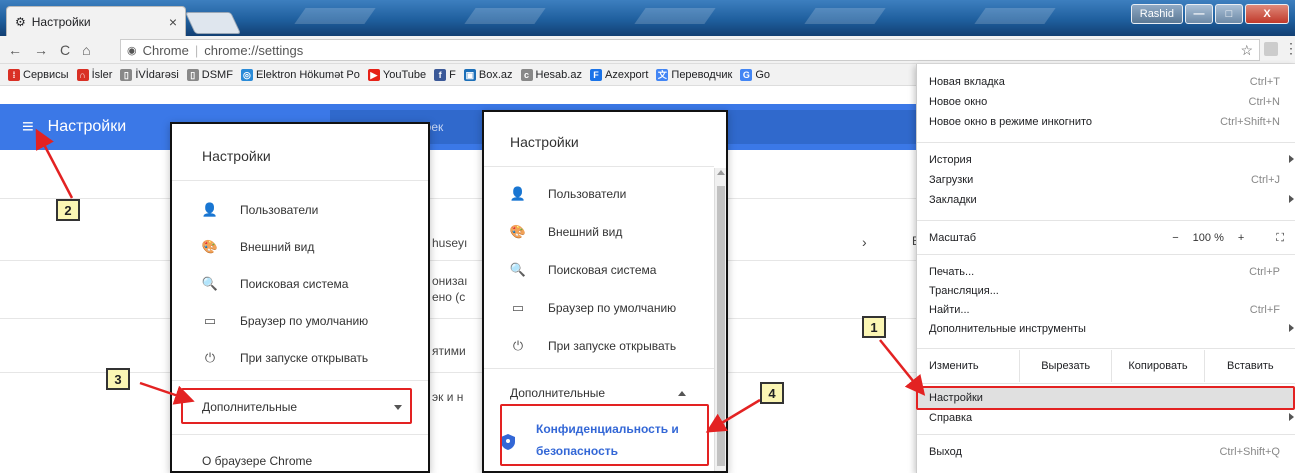 The image size is (1295, 473). I want to click on callout-number-1: 1, so click(874, 327).